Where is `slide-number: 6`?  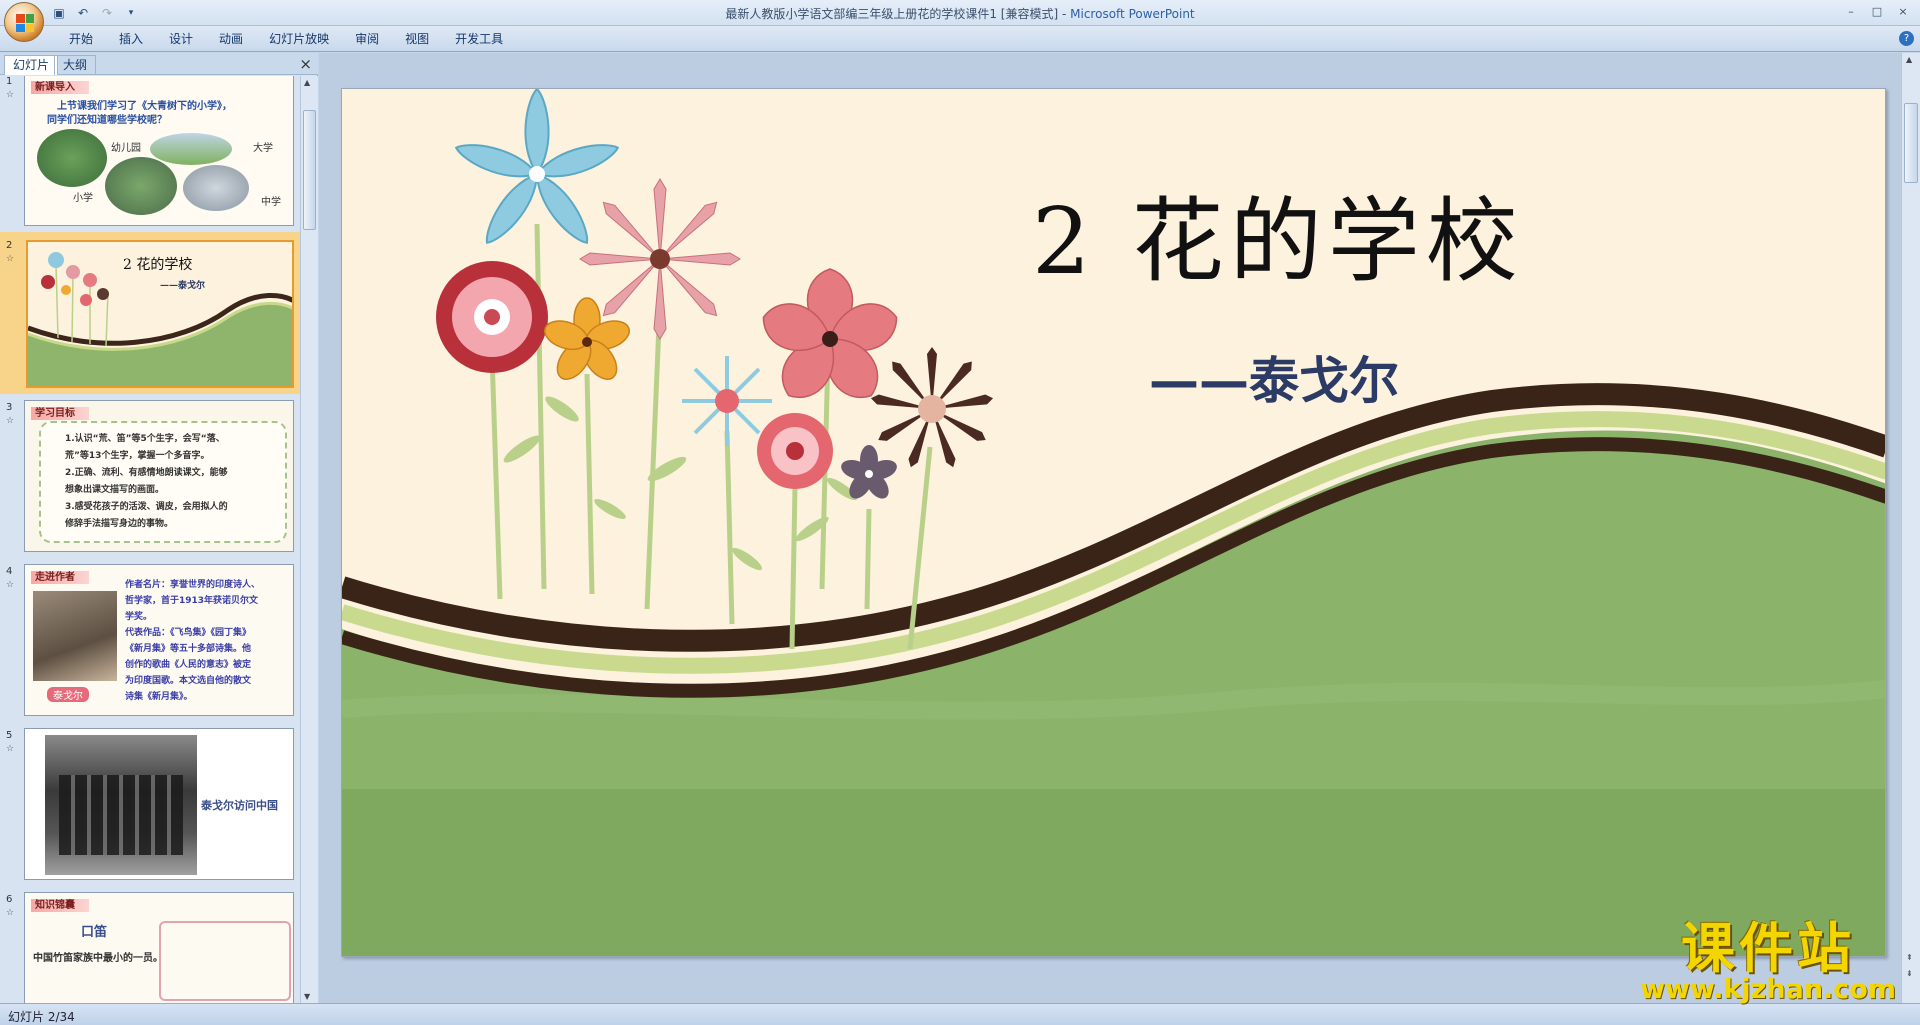
slide-number: 6 is located at coordinates (9, 899).